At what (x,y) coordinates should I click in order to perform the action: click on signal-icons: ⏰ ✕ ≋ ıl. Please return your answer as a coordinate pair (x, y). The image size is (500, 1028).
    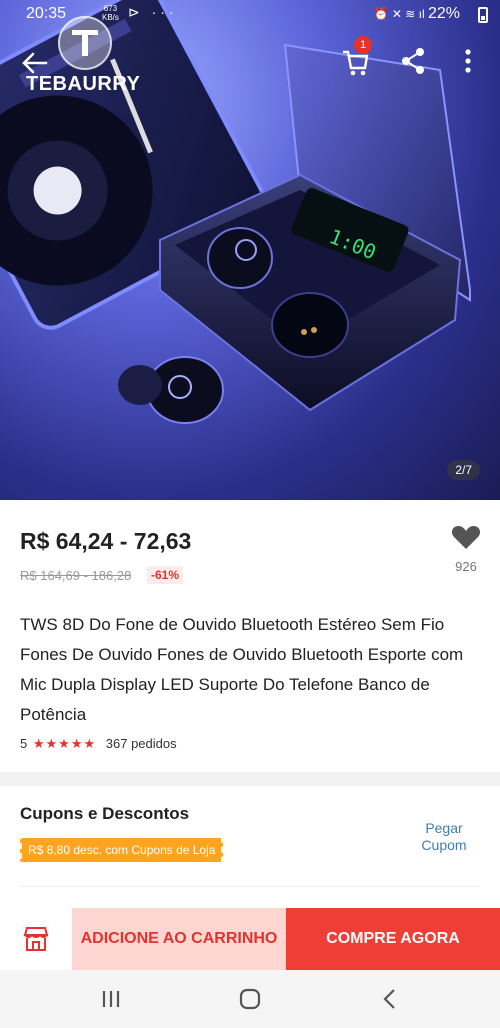
    Looking at the image, I should click on (400, 14).